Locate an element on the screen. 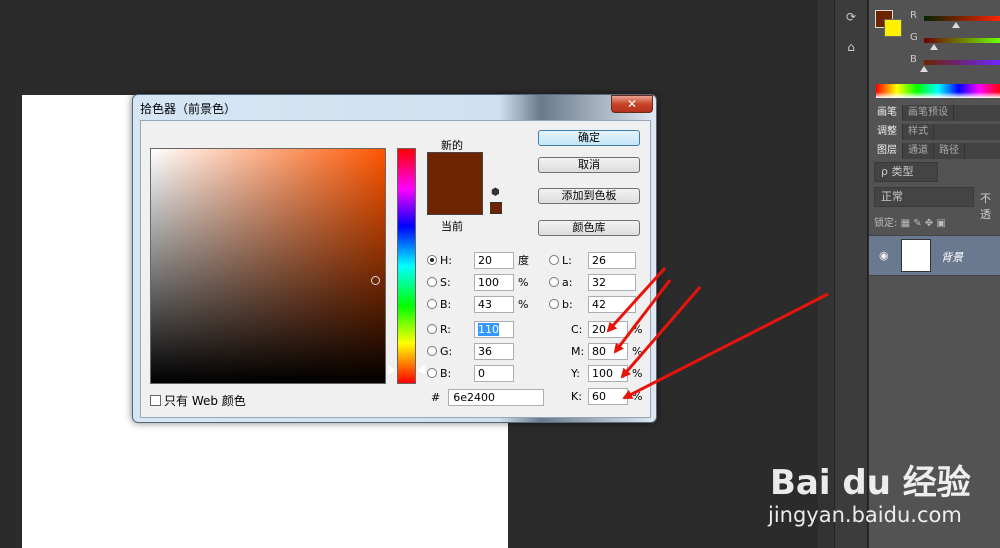 This screenshot has height=548, width=1000. tab-brush-presets: 画笔预设 is located at coordinates (928, 113).